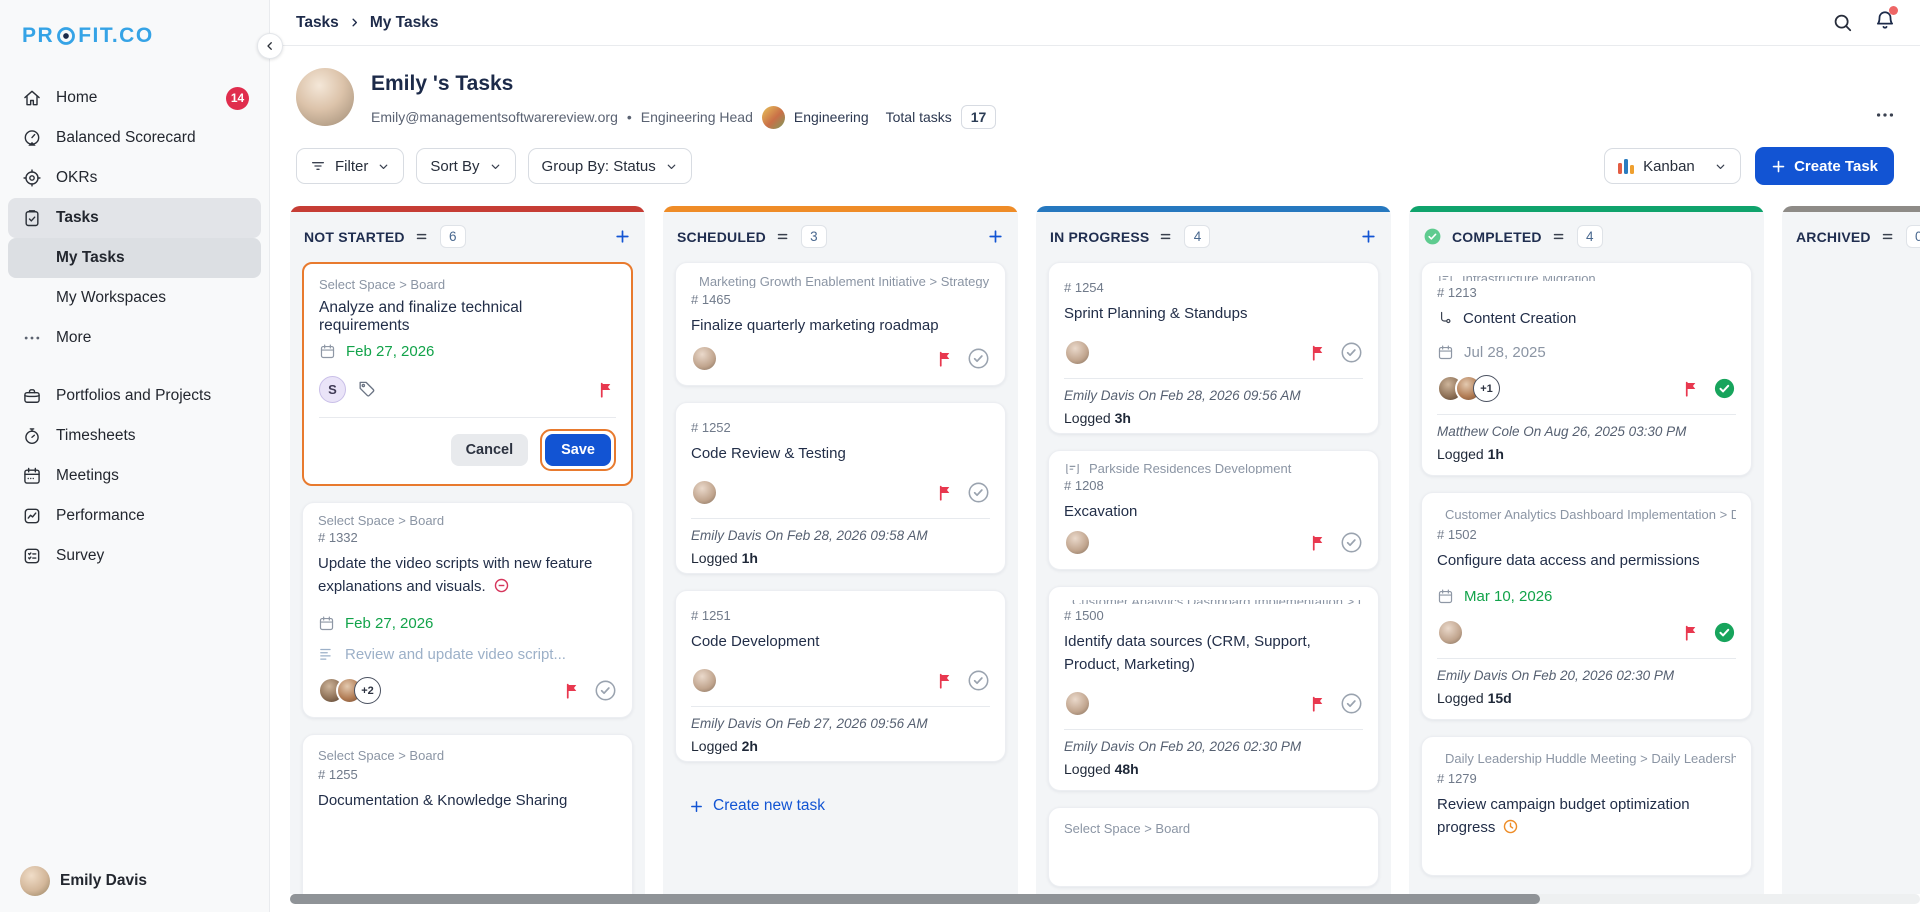 The height and width of the screenshot is (912, 1920). I want to click on sidebar-item-my-tasks: My Tasks, so click(134, 258).